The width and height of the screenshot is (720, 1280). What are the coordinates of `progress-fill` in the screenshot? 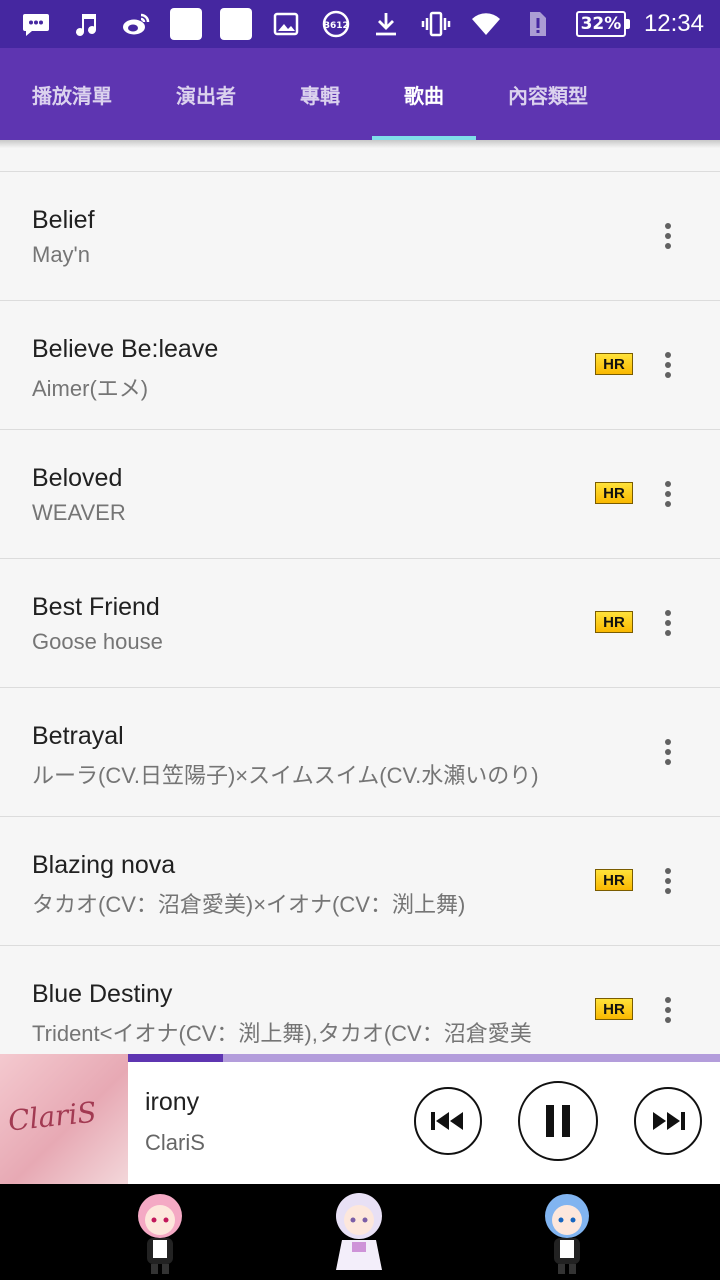 It's located at (175, 1058).